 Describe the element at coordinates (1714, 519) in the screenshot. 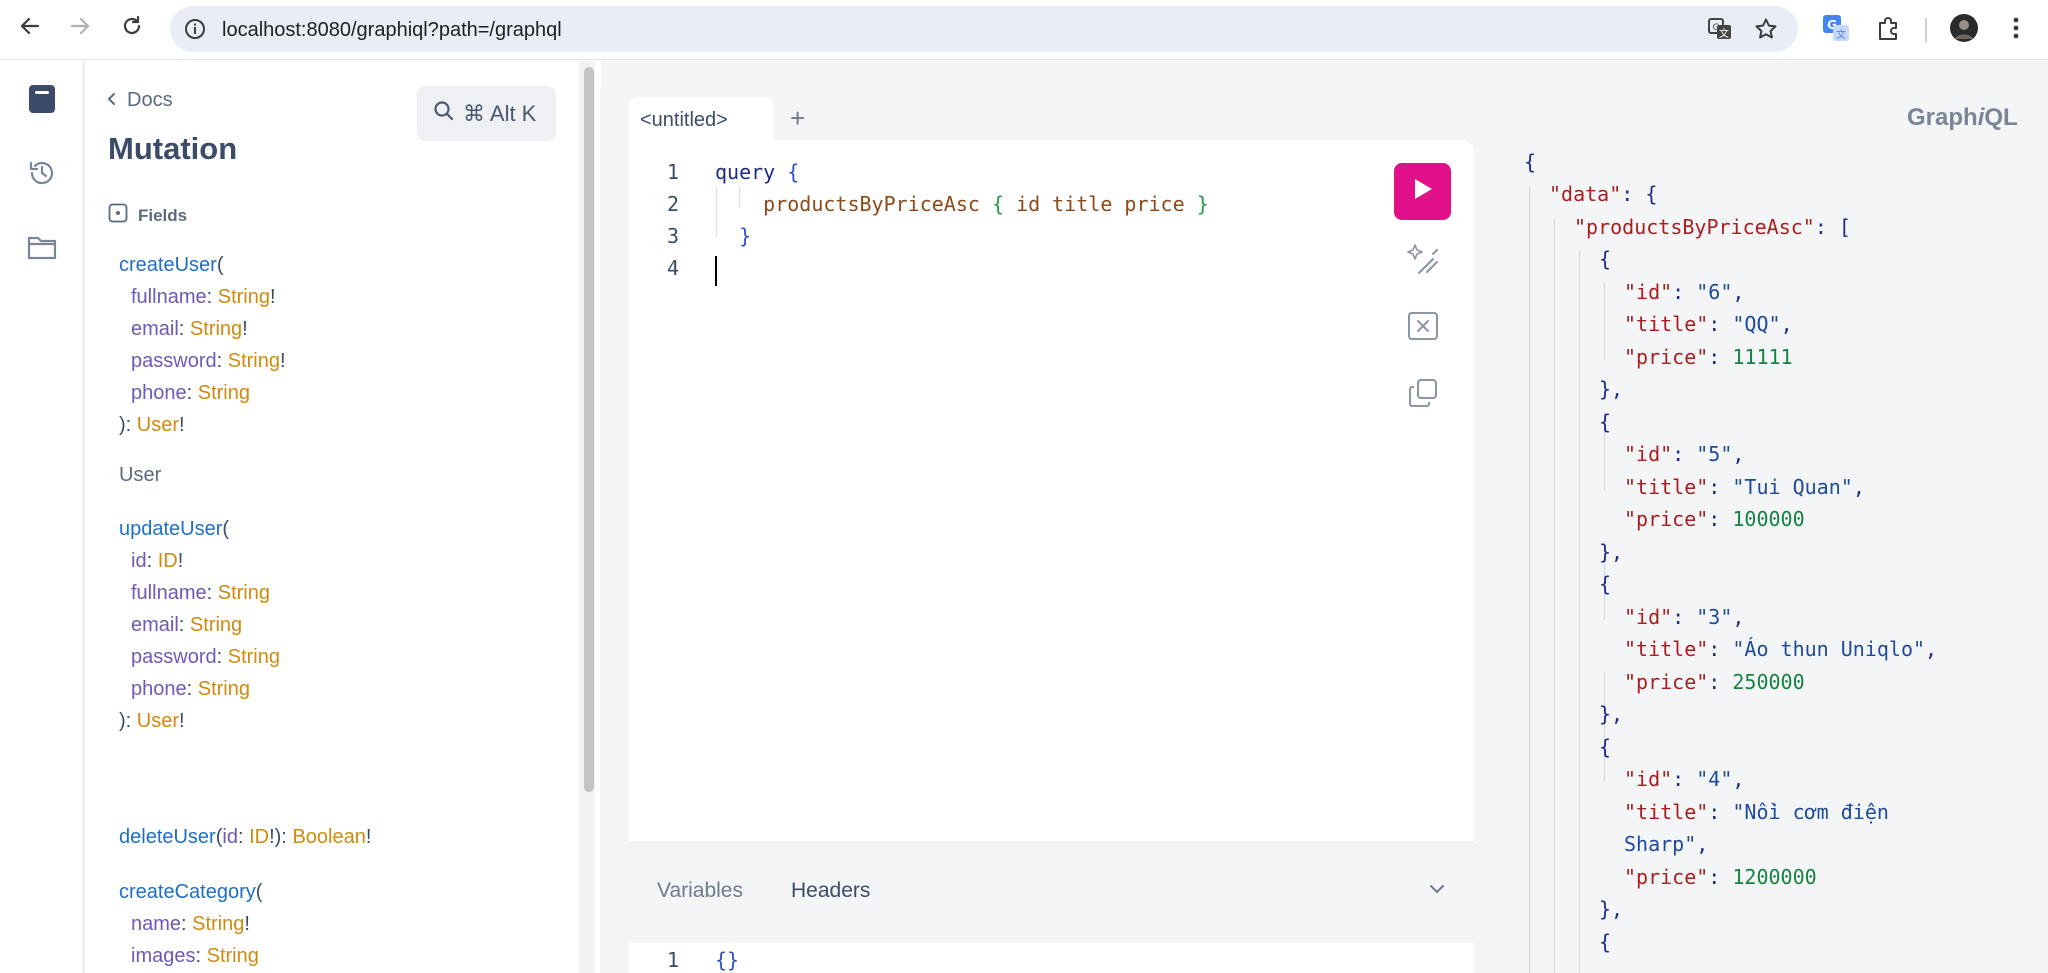

I see `json-line: "price": 100000` at that location.